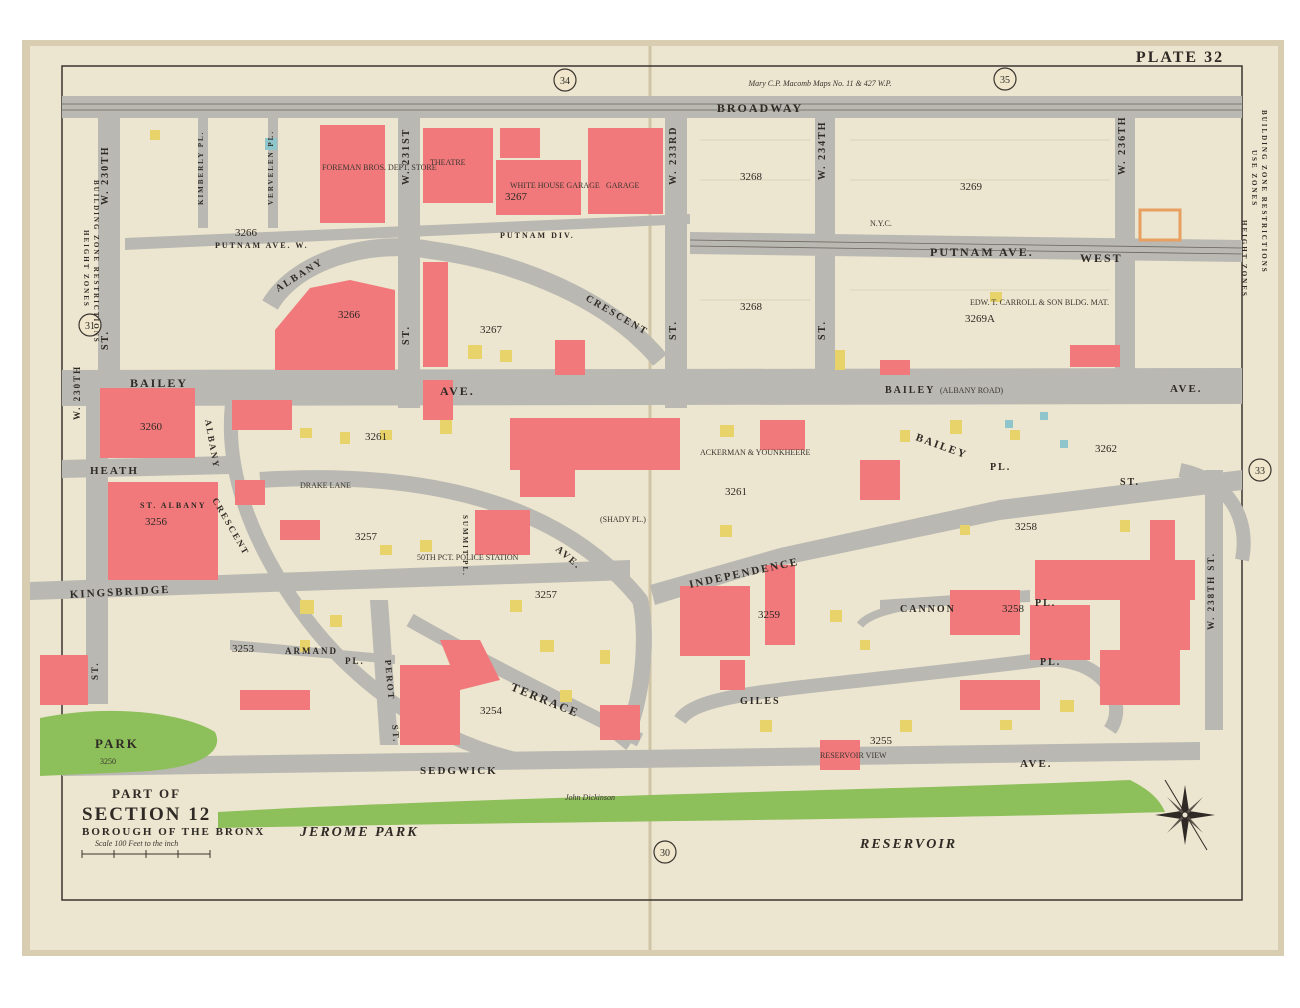  What do you see at coordinates (146, 814) in the screenshot?
I see `title-section: SECTION 12` at bounding box center [146, 814].